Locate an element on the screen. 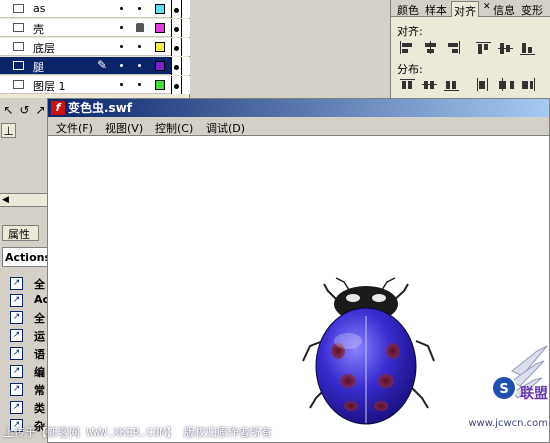 This screenshot has width=550, height=443. tab-info: 信息 is located at coordinates (504, 9).